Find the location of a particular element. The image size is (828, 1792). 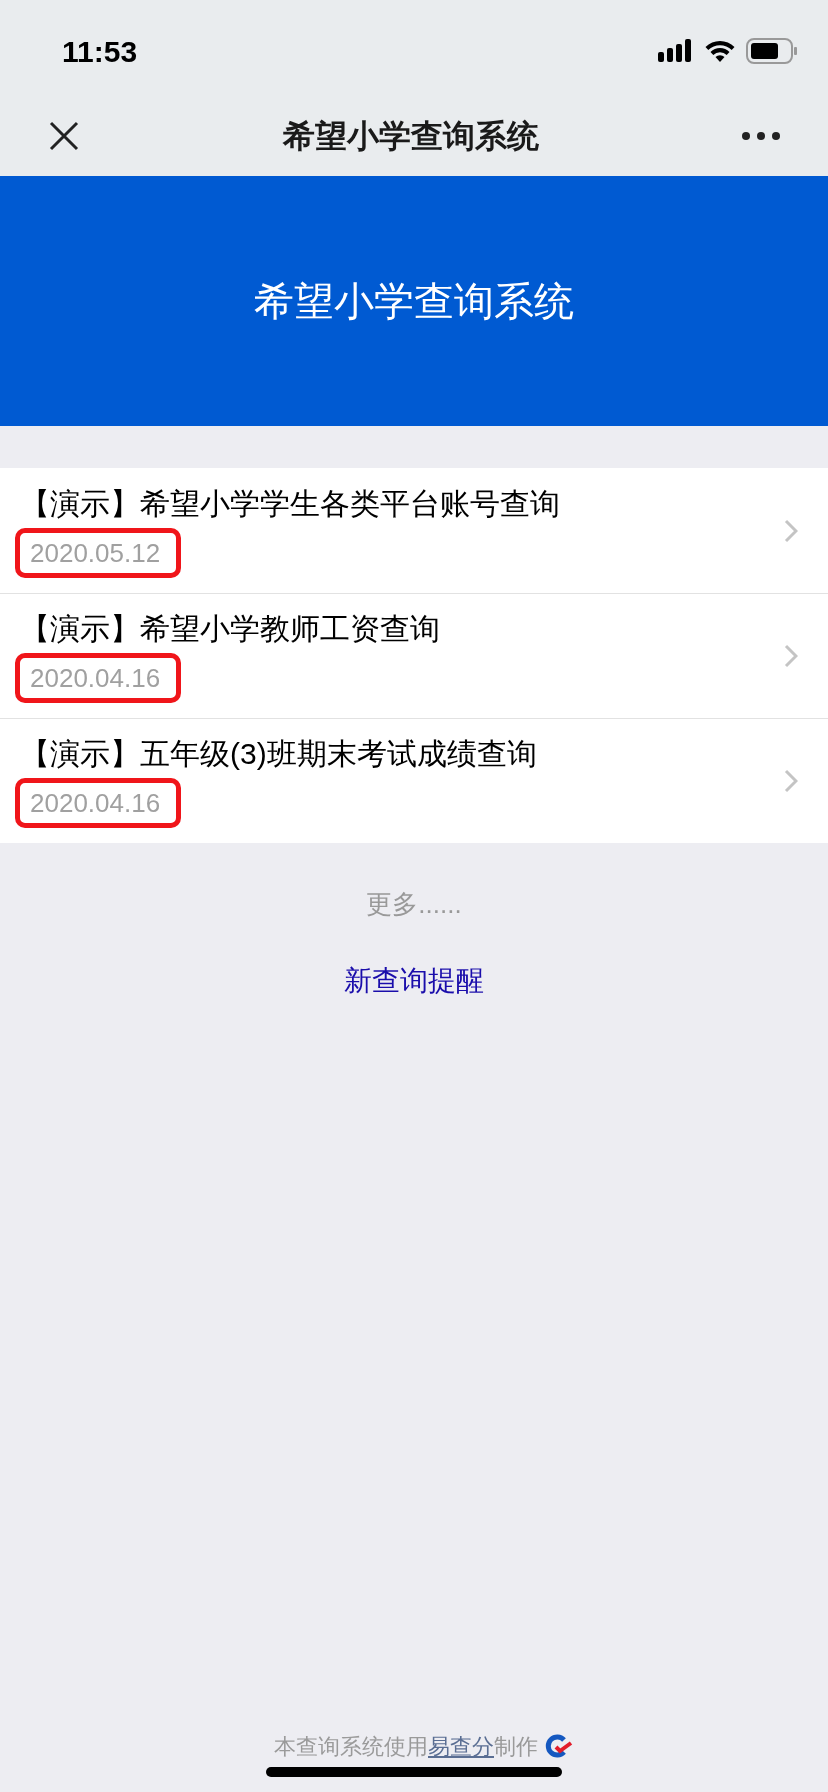

banner-title: 希望小学查询系统 is located at coordinates (414, 301).